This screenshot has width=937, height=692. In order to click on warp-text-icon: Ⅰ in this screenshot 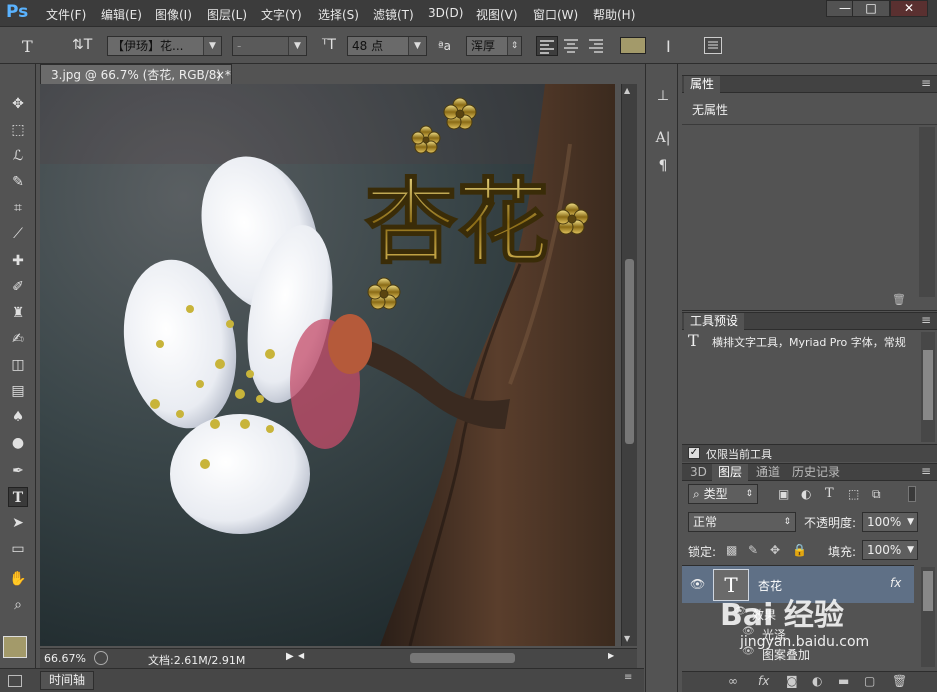, I will do `click(668, 46)`.